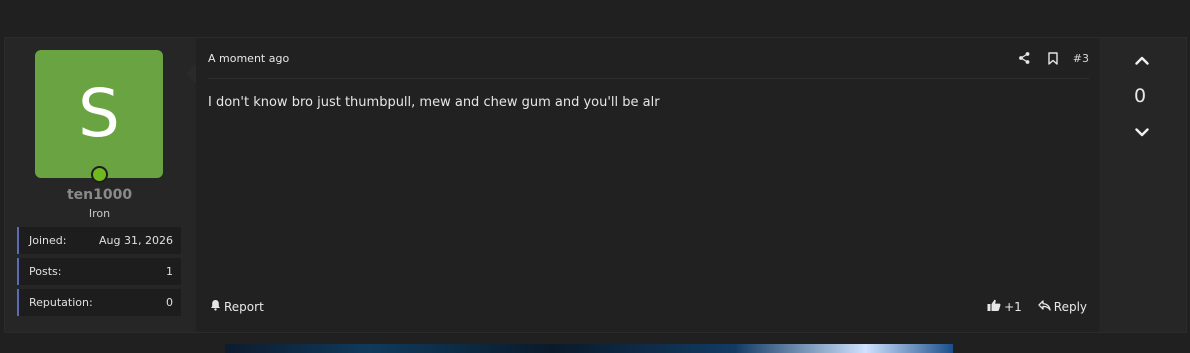  What do you see at coordinates (248, 58) in the screenshot?
I see `post-timestamp: A moment ago` at bounding box center [248, 58].